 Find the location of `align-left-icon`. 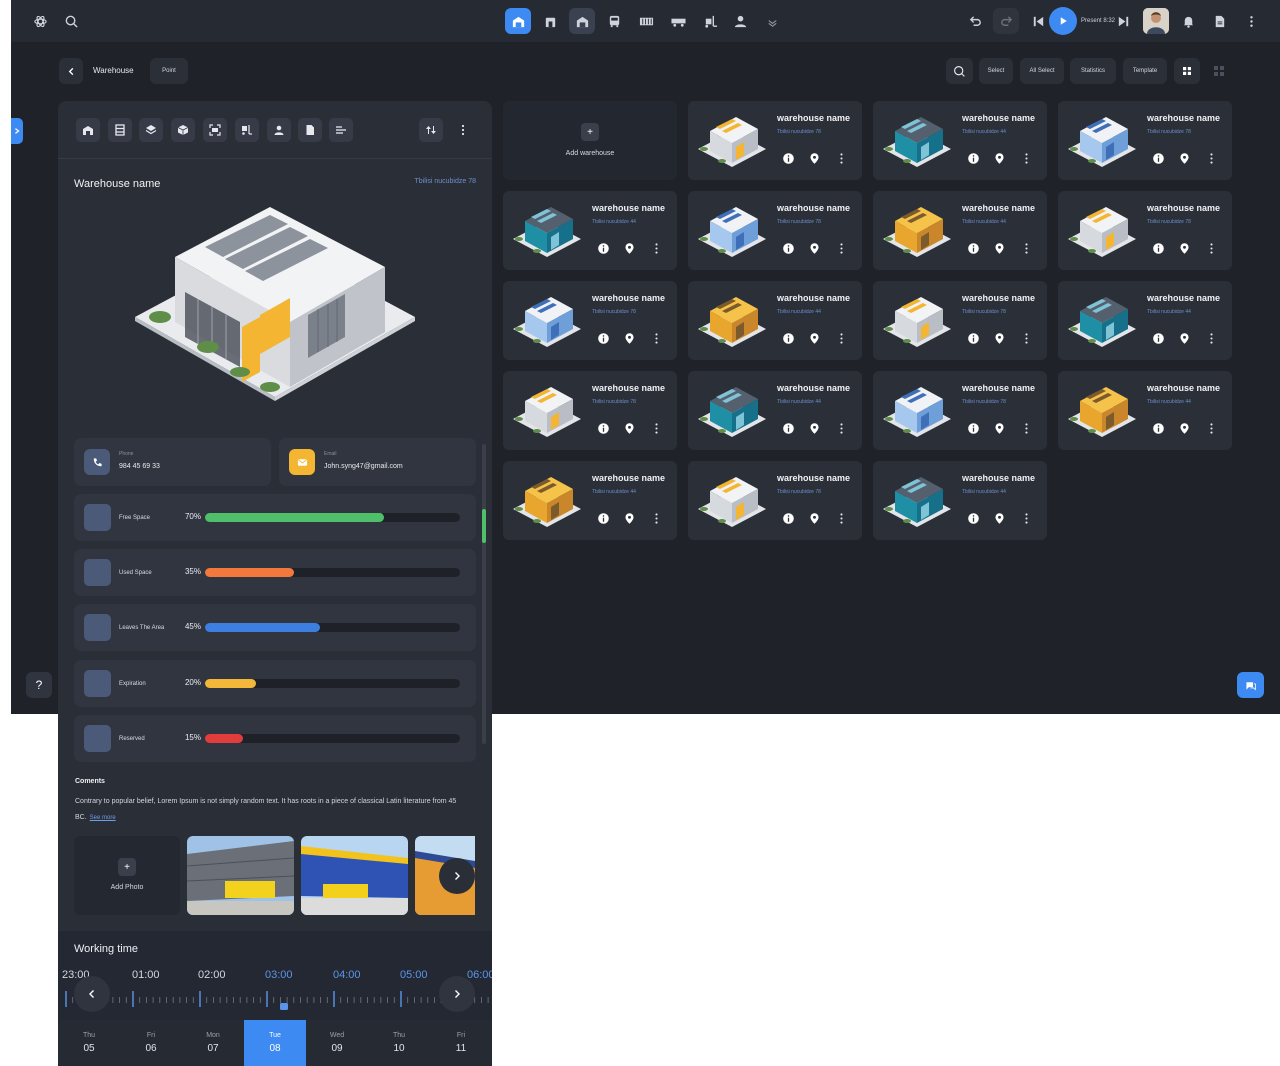

align-left-icon is located at coordinates (341, 130).